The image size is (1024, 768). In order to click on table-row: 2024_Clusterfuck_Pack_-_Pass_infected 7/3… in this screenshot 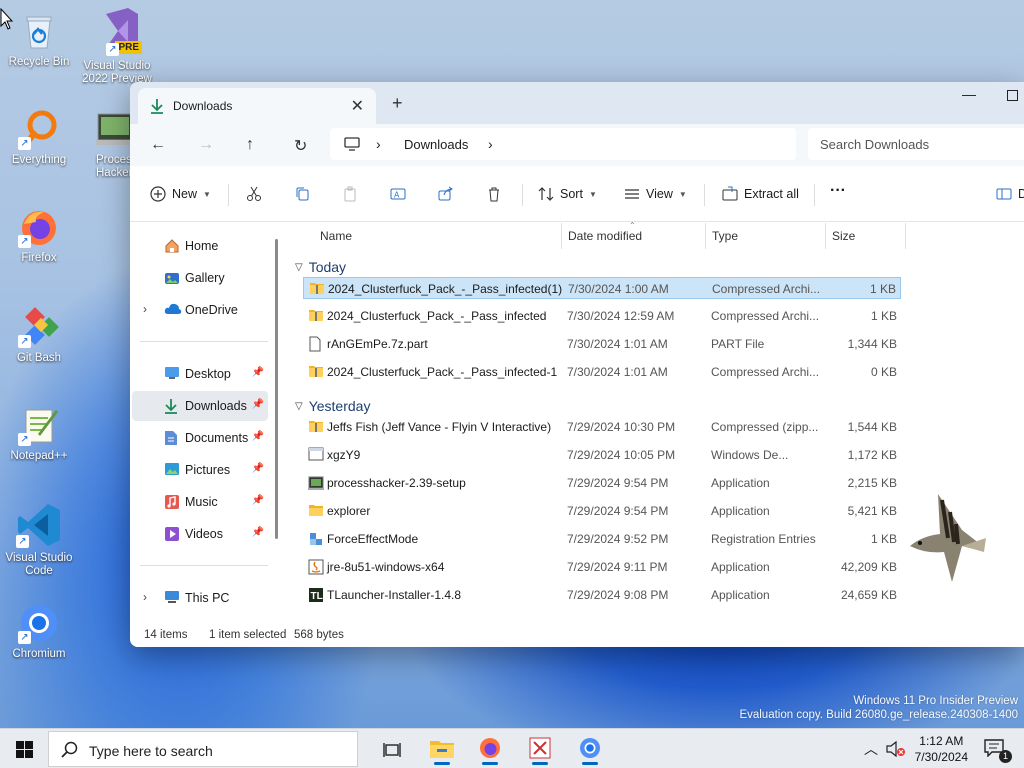, I will do `click(602, 316)`.